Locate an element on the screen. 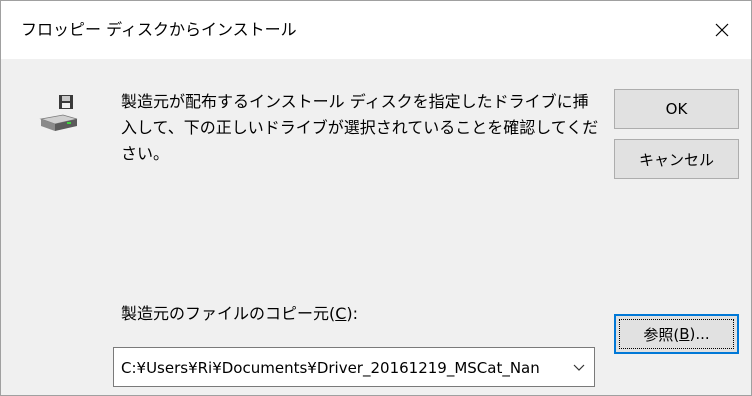 Image resolution: width=752 pixels, height=396 pixels. copy-from-label-suffix: ): is located at coordinates (352, 313).